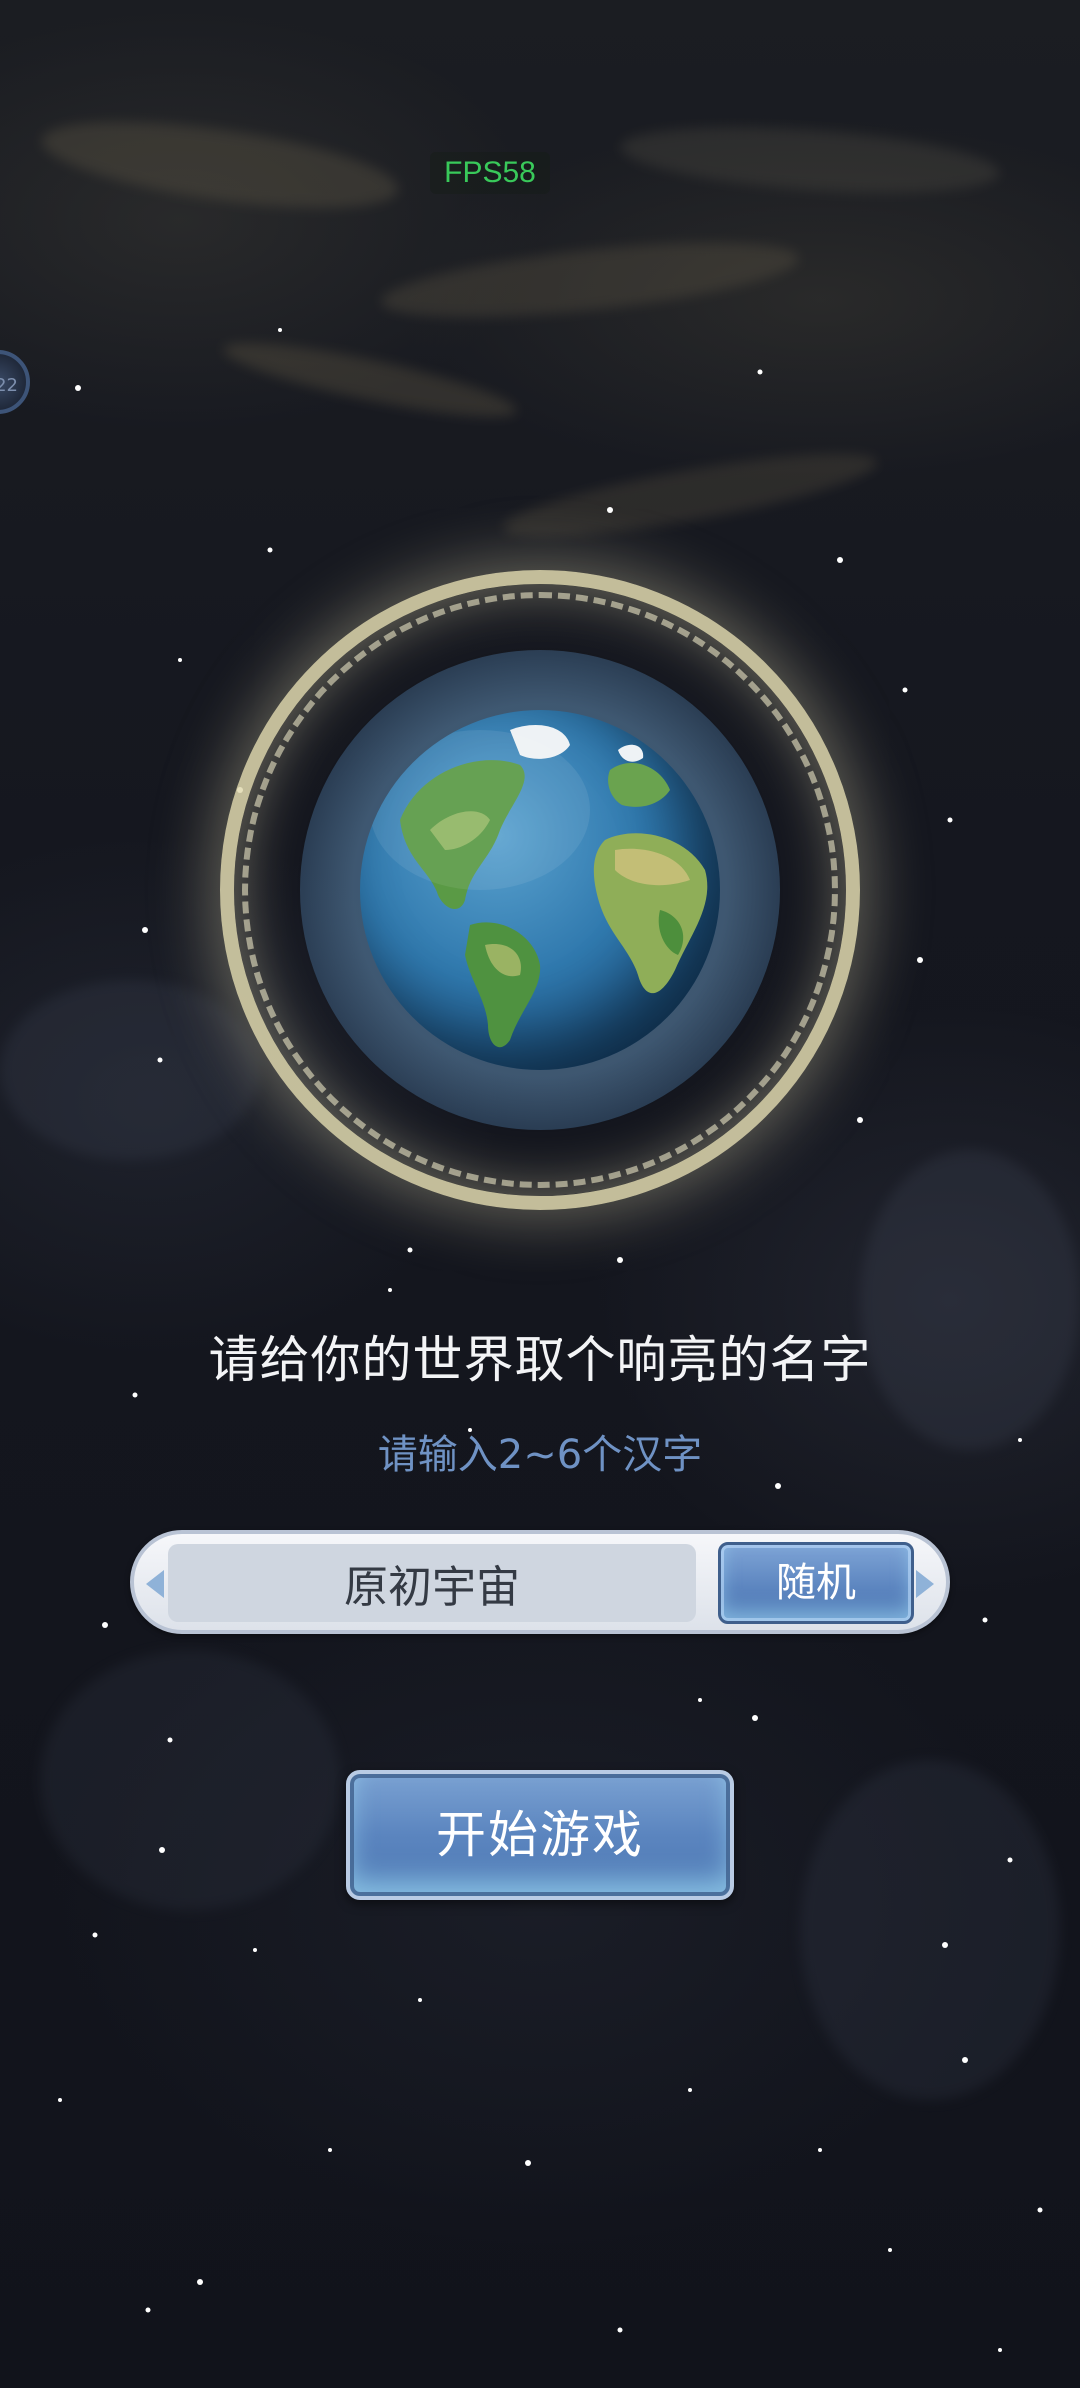 The width and height of the screenshot is (1080, 2388). Describe the element at coordinates (432, 1583) in the screenshot. I see `world-name-input` at that location.